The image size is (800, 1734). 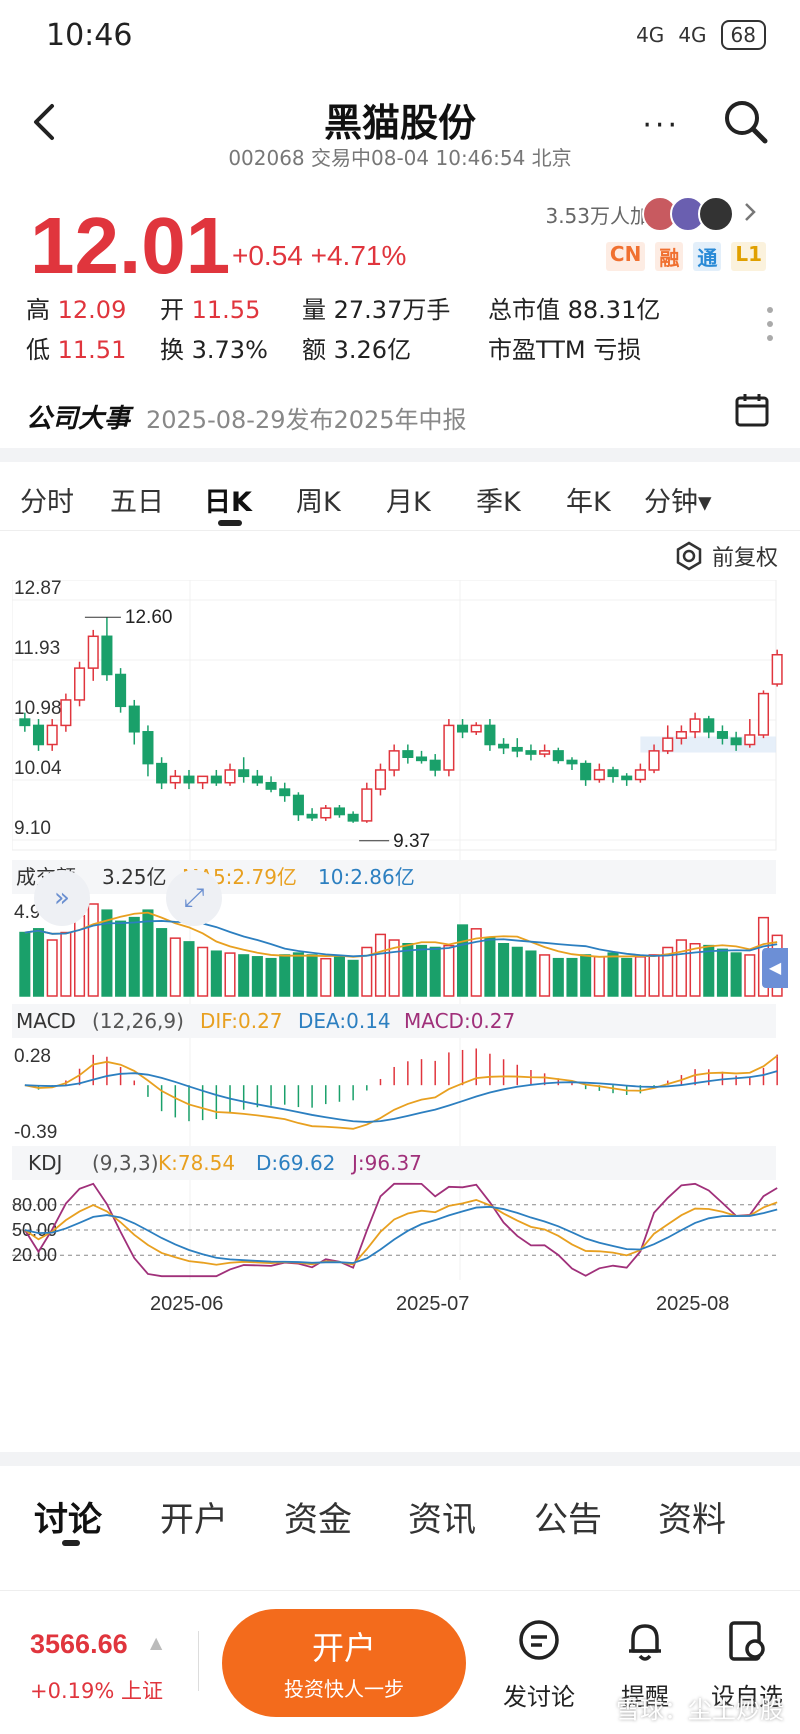 What do you see at coordinates (539, 1640) in the screenshot?
I see `chat-icon` at bounding box center [539, 1640].